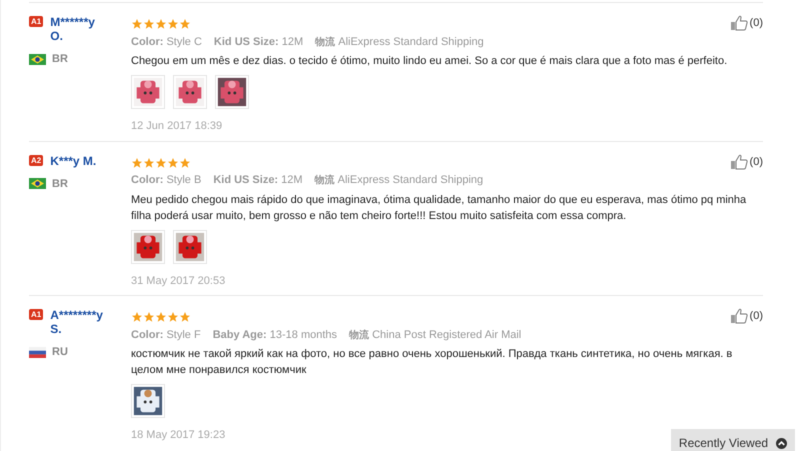  I want to click on review-date: 31 May 2017 20:53, so click(178, 281).